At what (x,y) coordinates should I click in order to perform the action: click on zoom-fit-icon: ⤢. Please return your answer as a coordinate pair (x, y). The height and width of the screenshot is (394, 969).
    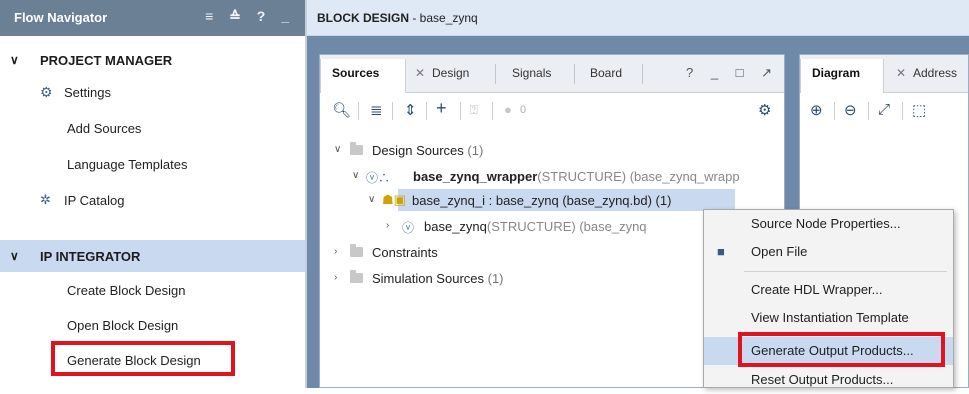
    Looking at the image, I should click on (884, 109).